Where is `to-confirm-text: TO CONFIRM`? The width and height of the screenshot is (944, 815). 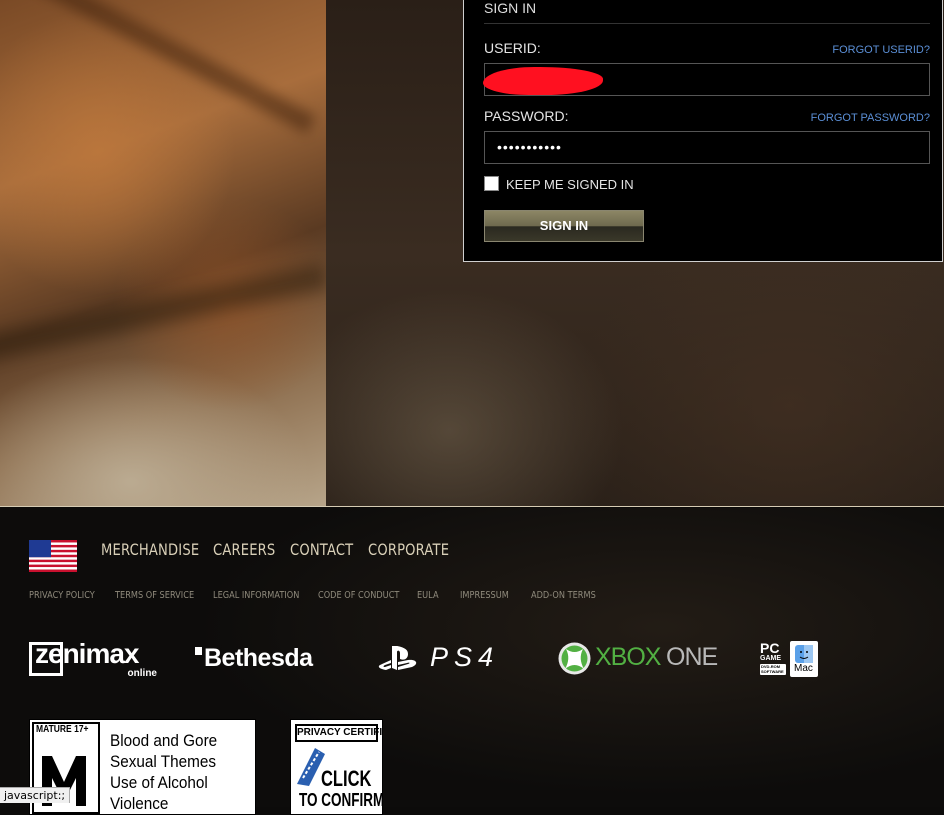 to-confirm-text: TO CONFIRM is located at coordinates (341, 800).